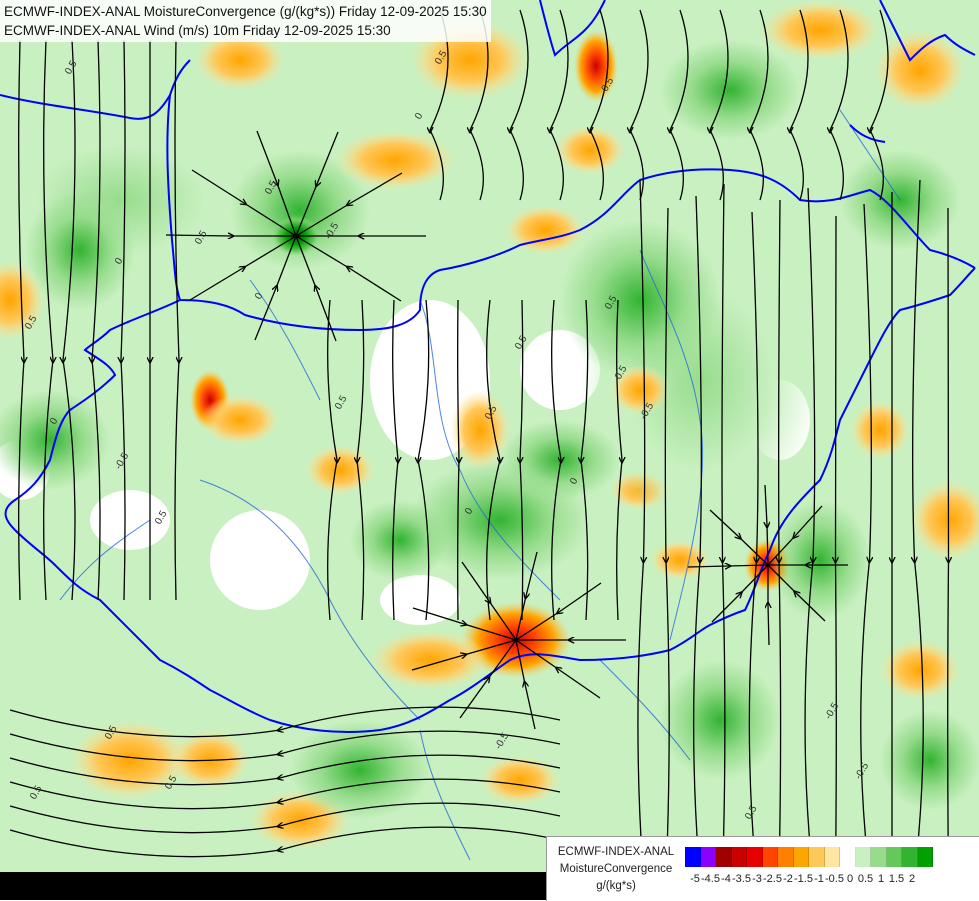  What do you see at coordinates (695, 879) in the screenshot?
I see `legend-tick-label: -5` at bounding box center [695, 879].